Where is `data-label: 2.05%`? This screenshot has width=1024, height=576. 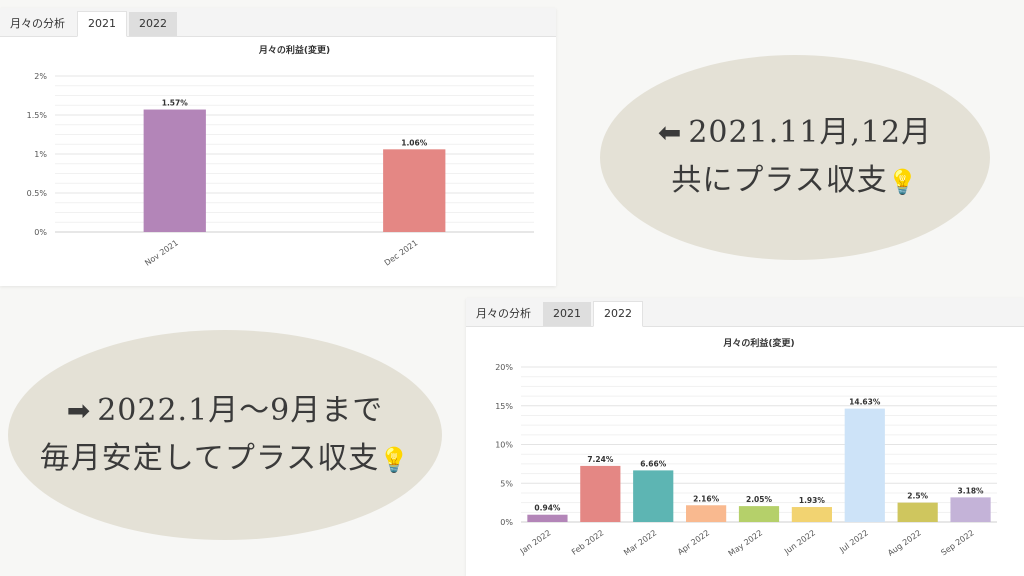 data-label: 2.05% is located at coordinates (759, 499).